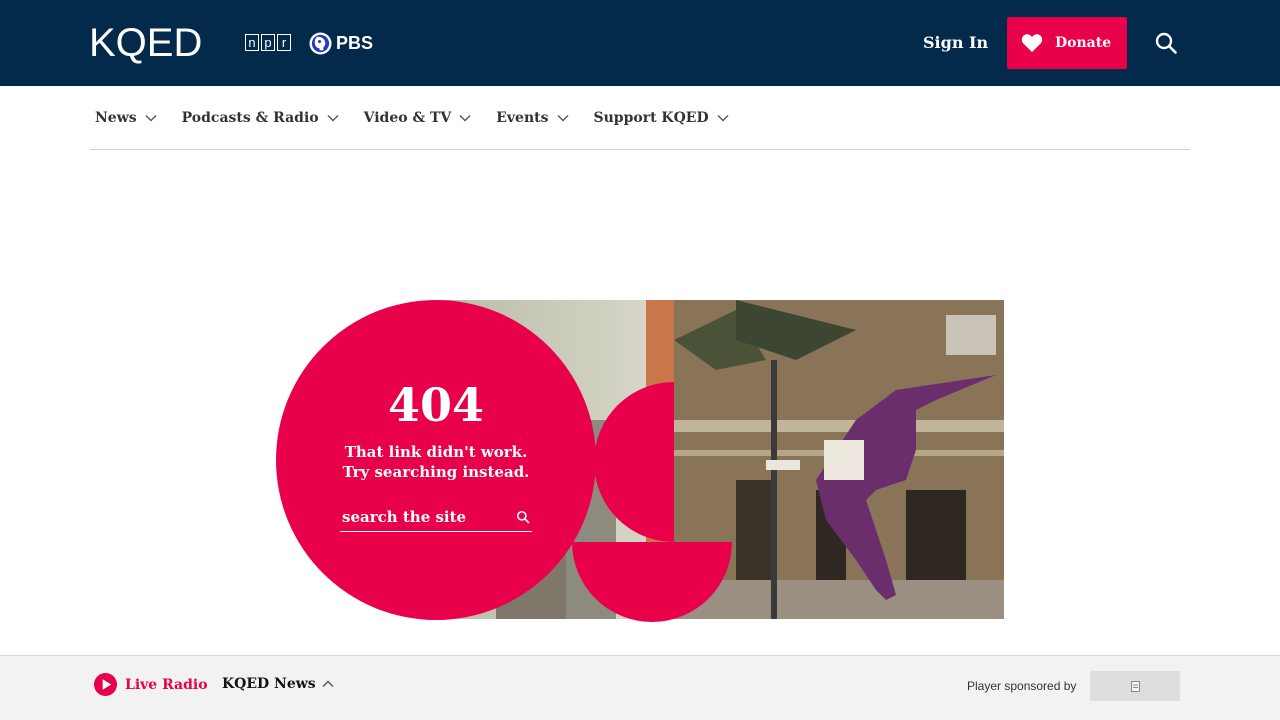 The image size is (1280, 720). What do you see at coordinates (1032, 43) in the screenshot?
I see `heart-icon` at bounding box center [1032, 43].